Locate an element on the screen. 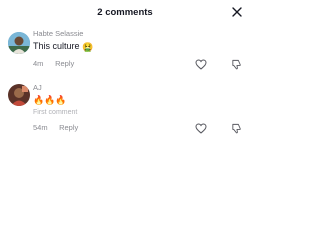  comments-header: 2 comments is located at coordinates (125, 13).